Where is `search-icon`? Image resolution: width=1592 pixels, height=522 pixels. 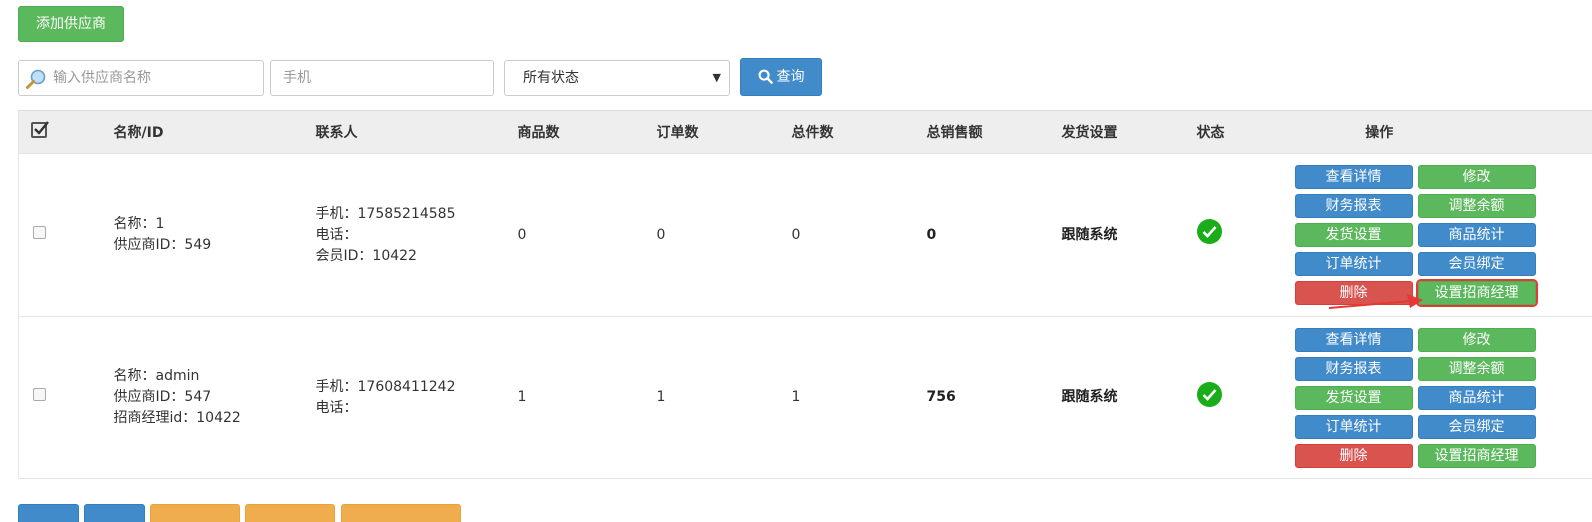 search-icon is located at coordinates (765, 76).